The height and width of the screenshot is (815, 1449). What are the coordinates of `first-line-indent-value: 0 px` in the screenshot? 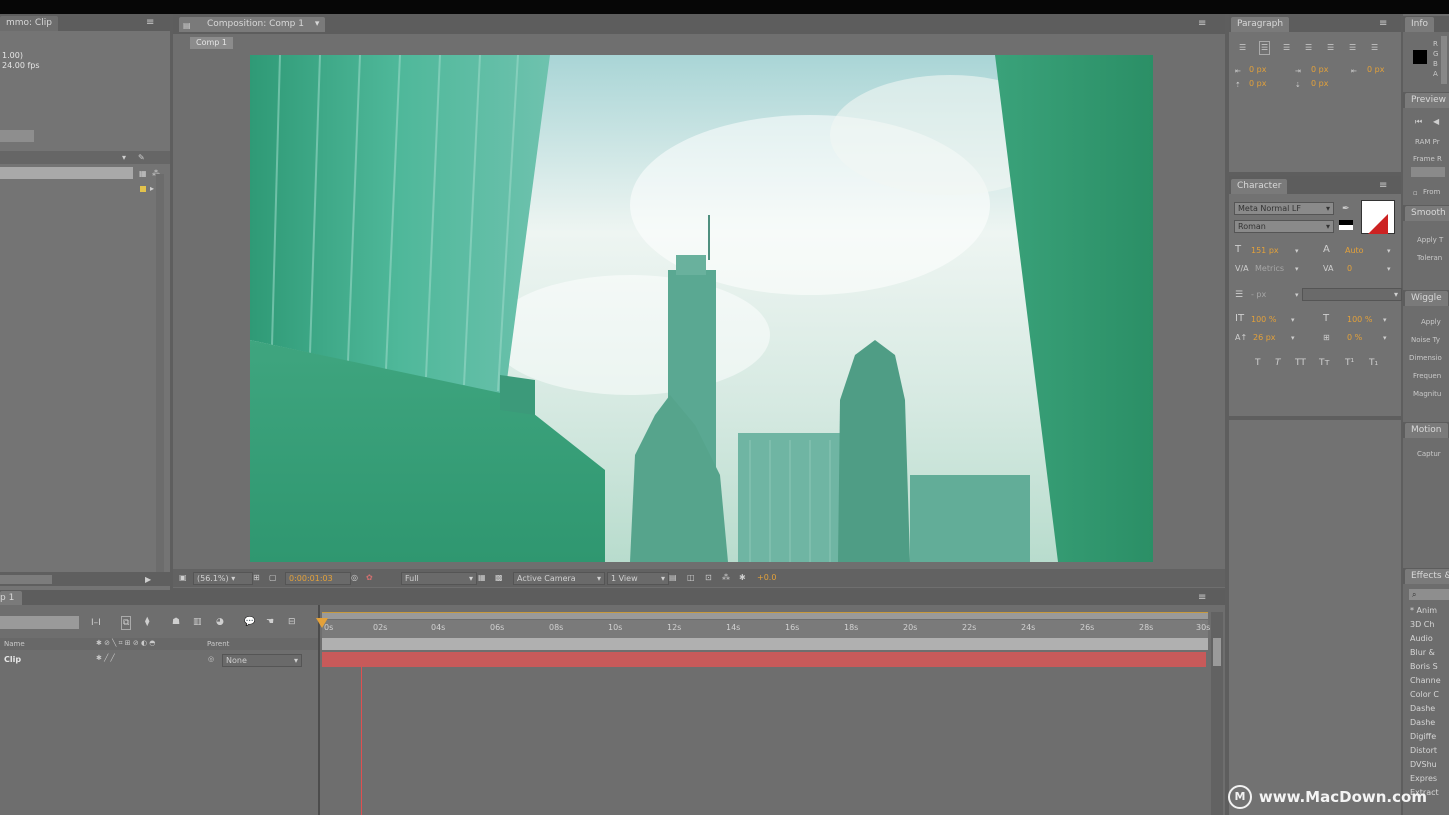 It's located at (1375, 69).